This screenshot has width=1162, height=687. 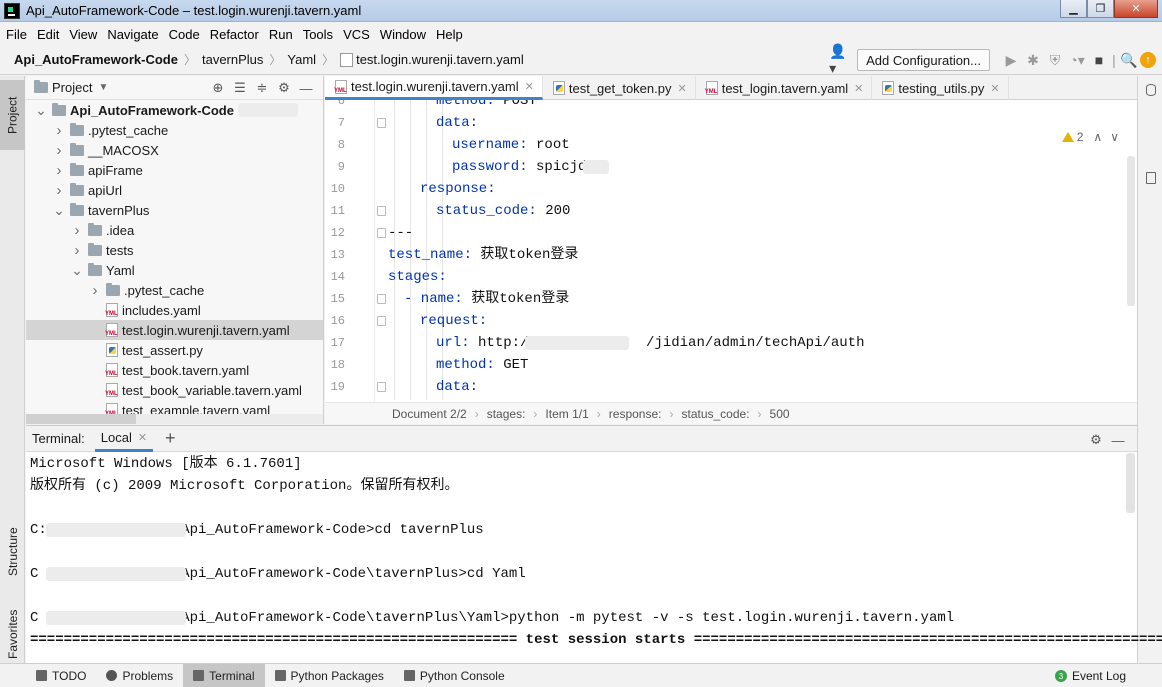 I want to click on structure-breadcrumb-item: response:, so click(x=635, y=414).